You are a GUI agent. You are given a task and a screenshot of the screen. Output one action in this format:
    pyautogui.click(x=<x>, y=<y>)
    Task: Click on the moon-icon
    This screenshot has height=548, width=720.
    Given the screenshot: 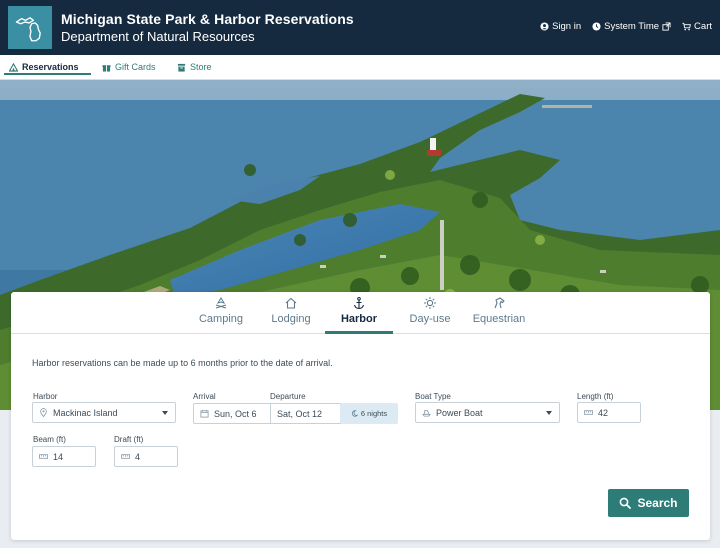 What is the action you would take?
    pyautogui.click(x=354, y=413)
    